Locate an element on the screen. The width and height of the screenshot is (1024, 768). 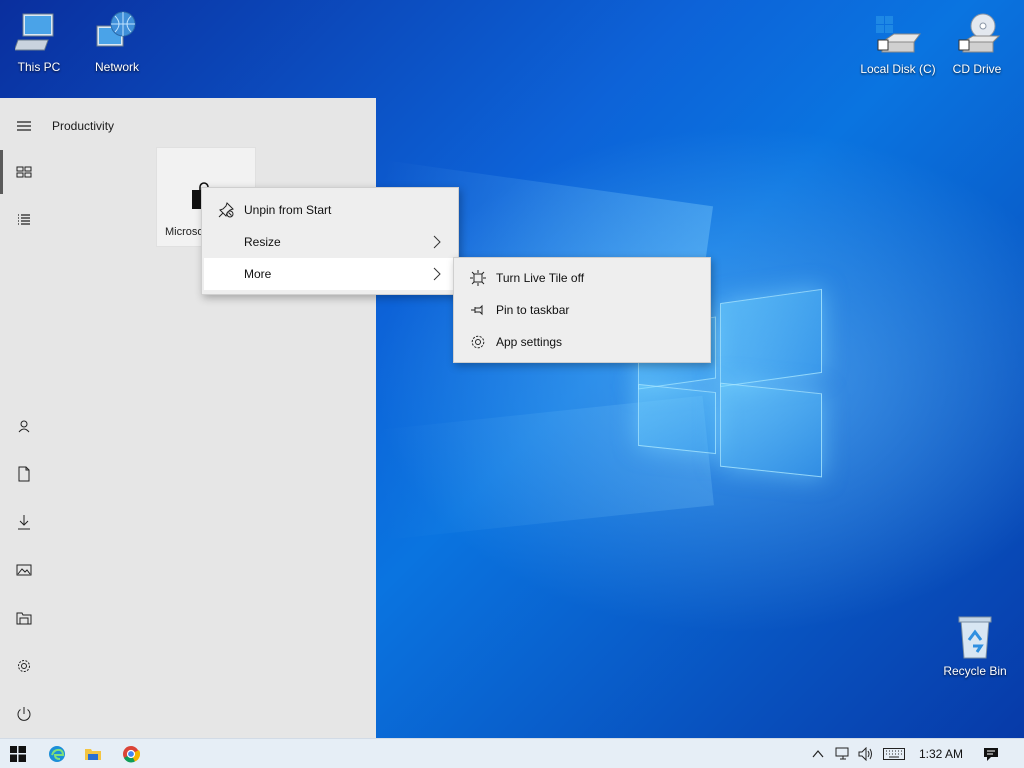
notification-icon is located at coordinates (991, 753).